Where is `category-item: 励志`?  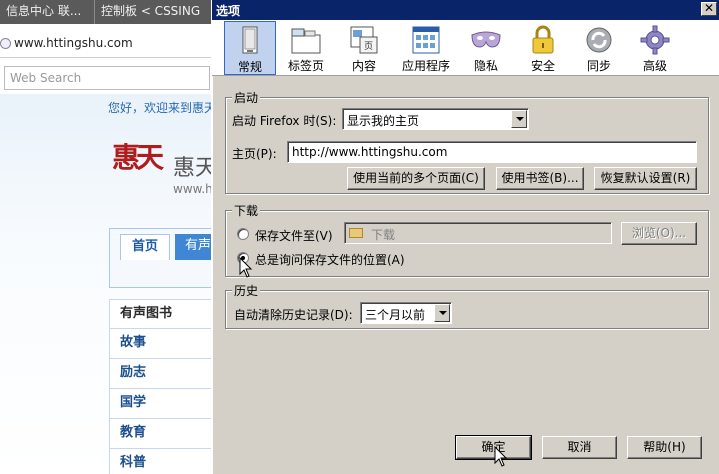 category-item: 励志 is located at coordinates (161, 374).